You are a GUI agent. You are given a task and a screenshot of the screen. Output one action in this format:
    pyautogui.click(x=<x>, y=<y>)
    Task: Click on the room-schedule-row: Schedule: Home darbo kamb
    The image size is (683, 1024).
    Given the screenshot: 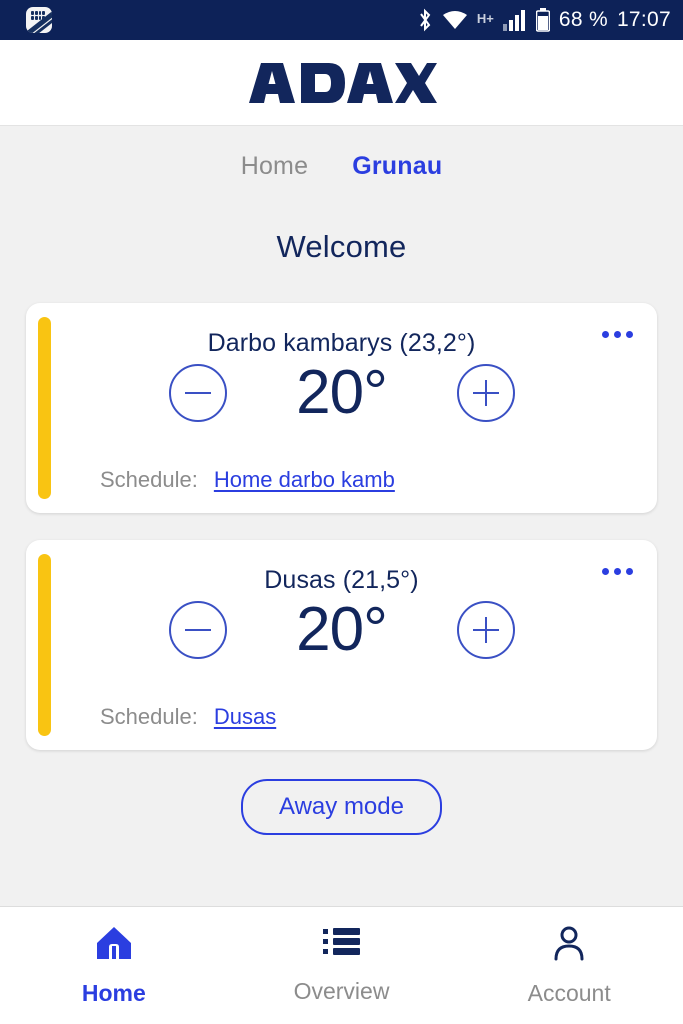 What is the action you would take?
    pyautogui.click(x=247, y=480)
    